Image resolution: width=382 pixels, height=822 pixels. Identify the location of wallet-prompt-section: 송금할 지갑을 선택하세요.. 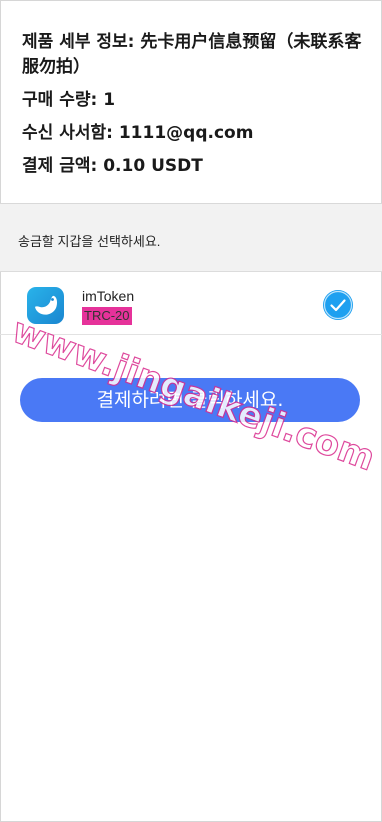
(191, 238).